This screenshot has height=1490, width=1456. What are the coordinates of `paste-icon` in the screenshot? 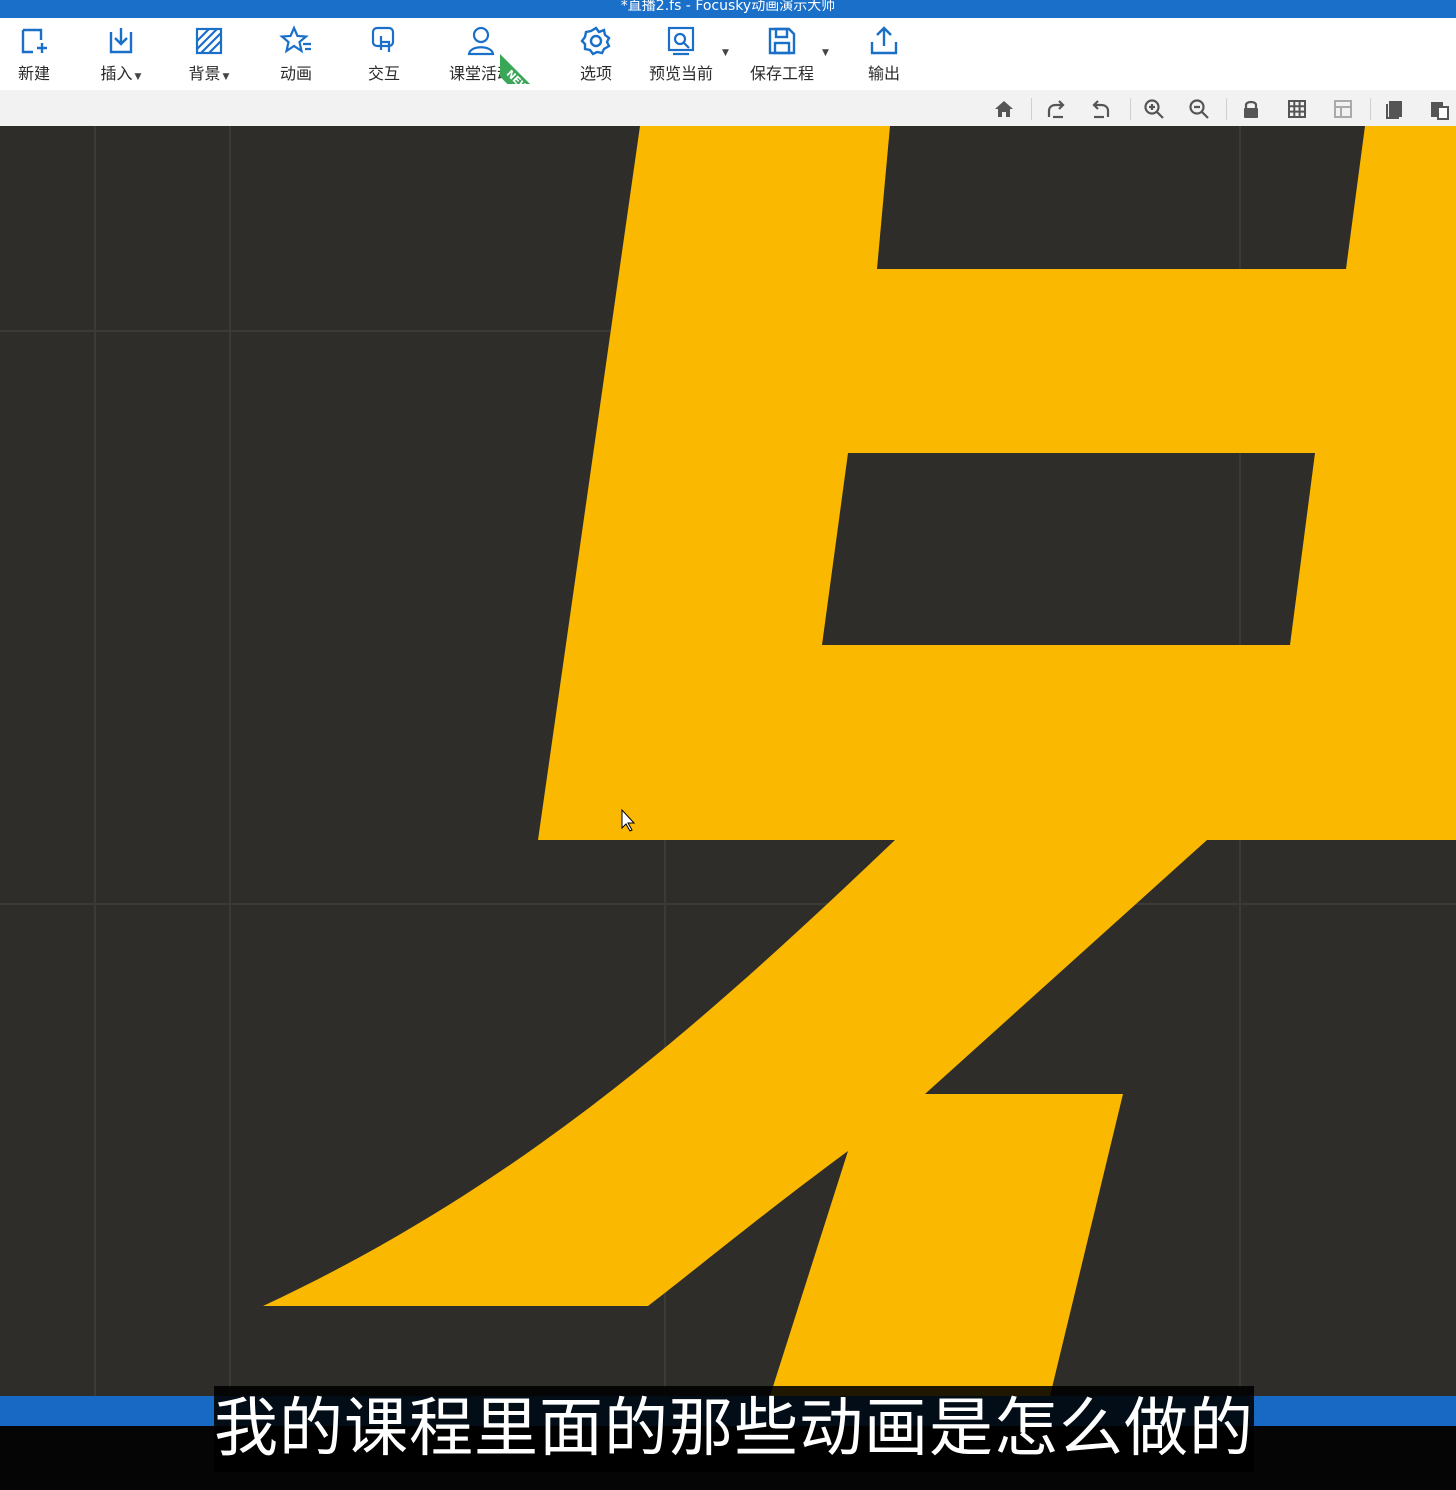 It's located at (1439, 109).